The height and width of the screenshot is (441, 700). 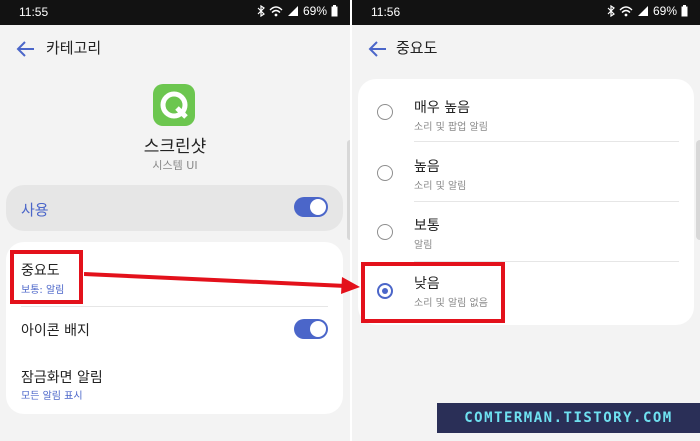 What do you see at coordinates (34, 12) in the screenshot?
I see `status-time: 11:55` at bounding box center [34, 12].